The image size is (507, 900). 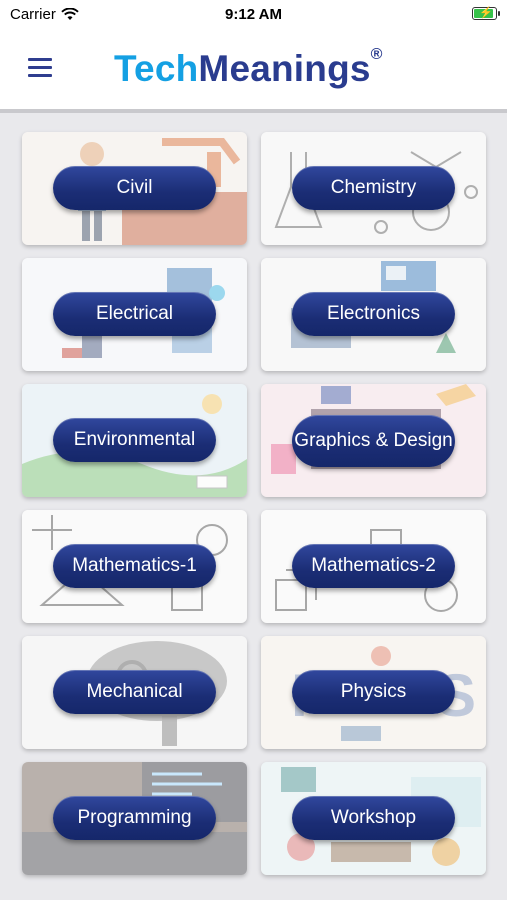 I want to click on category-button: Workshop, so click(x=373, y=818).